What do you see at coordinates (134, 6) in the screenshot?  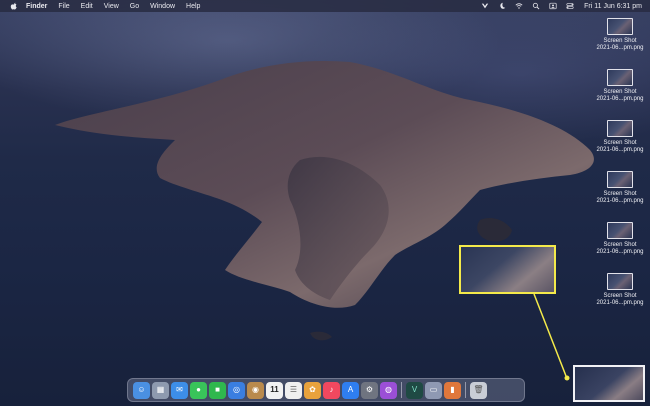 I see `menu-go: Go` at bounding box center [134, 6].